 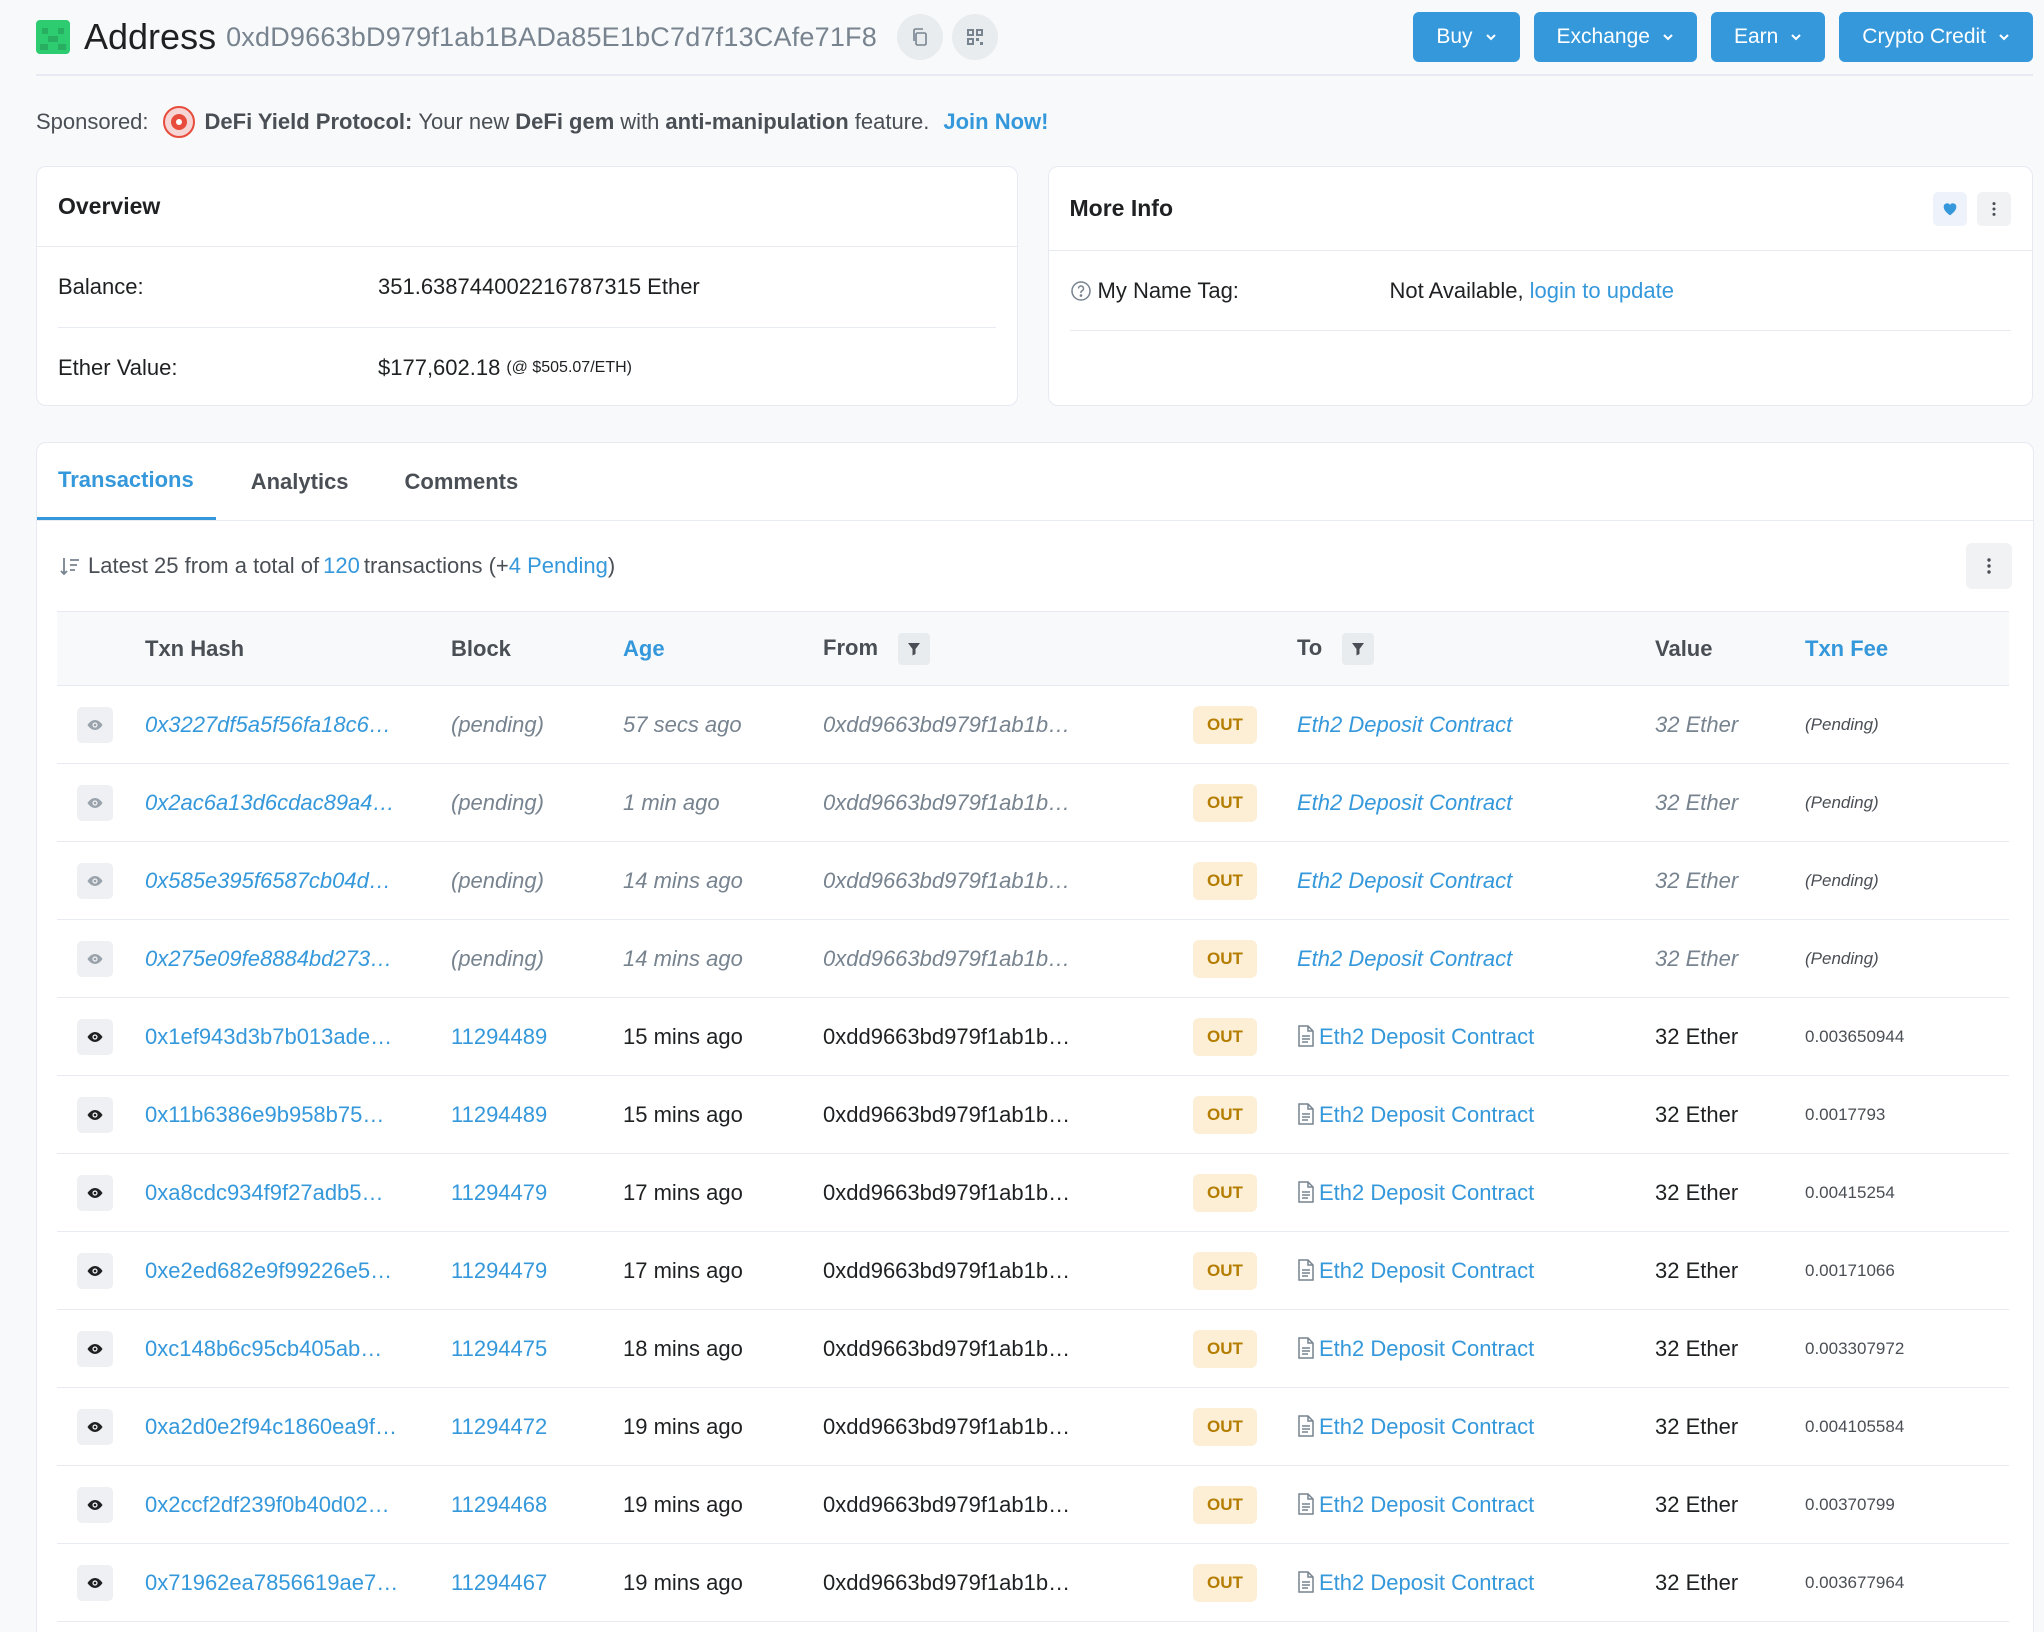 What do you see at coordinates (995, 122) in the screenshot?
I see `join-now-link: Join Now!` at bounding box center [995, 122].